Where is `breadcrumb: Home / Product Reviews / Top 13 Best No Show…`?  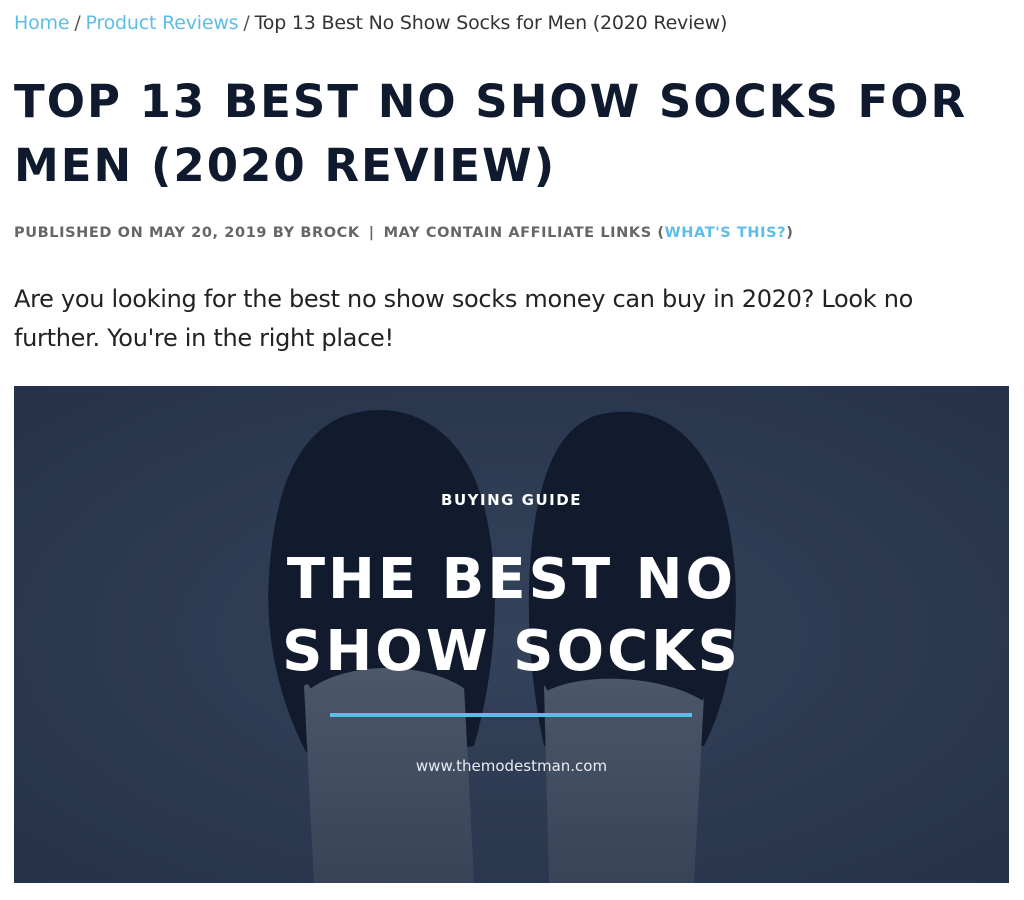 breadcrumb: Home / Product Reviews / Top 13 Best No Show… is located at coordinates (370, 23).